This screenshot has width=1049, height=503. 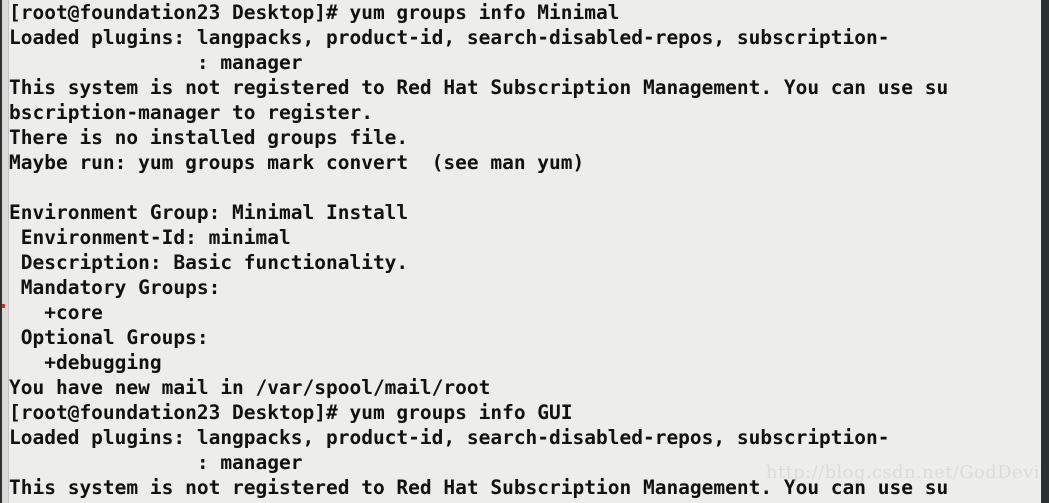 I want to click on terminal-line: Mandatory Groups:, so click(x=115, y=287).